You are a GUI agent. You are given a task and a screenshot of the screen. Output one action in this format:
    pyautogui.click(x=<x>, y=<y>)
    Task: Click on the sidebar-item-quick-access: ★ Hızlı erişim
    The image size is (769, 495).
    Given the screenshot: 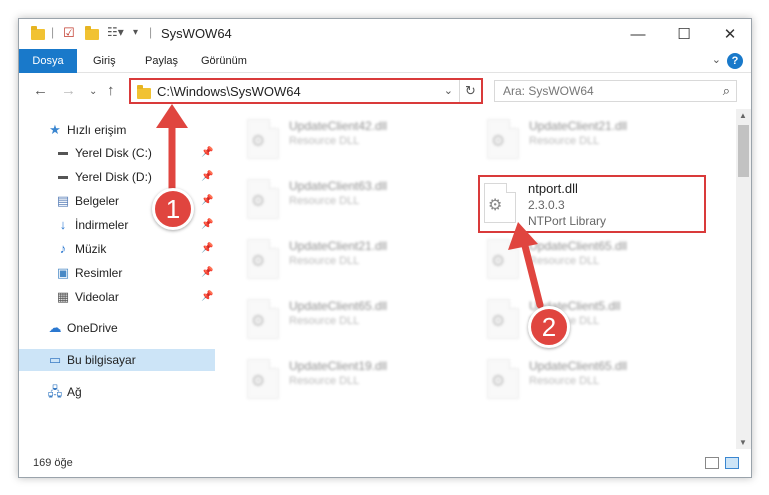 What is the action you would take?
    pyautogui.click(x=117, y=130)
    